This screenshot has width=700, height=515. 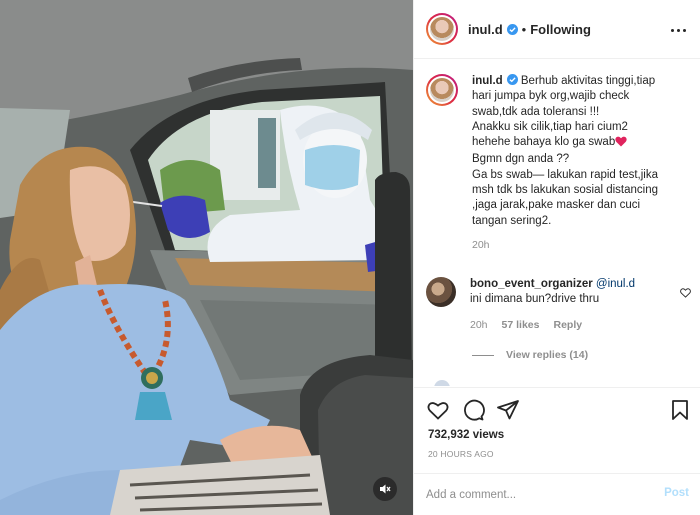 What do you see at coordinates (441, 292) in the screenshot?
I see `commenter-avatar` at bounding box center [441, 292].